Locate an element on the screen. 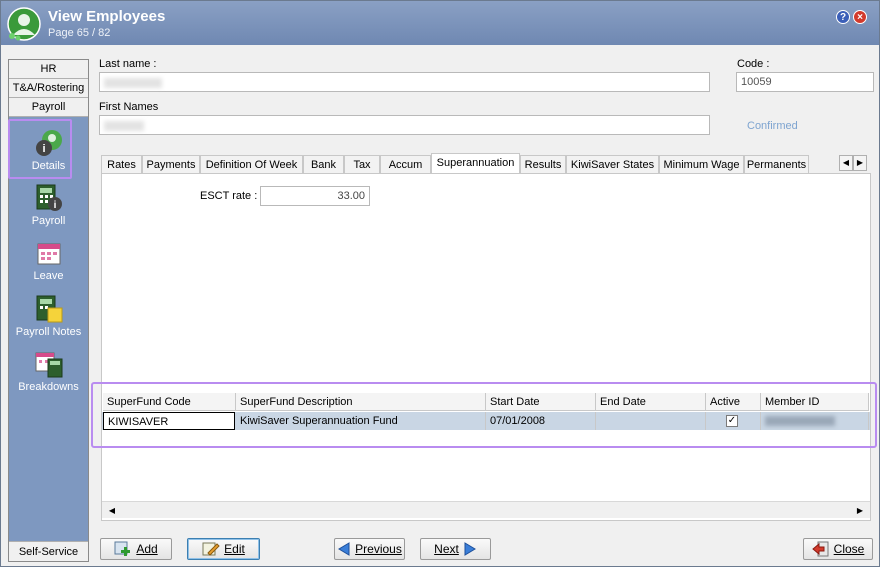 The width and height of the screenshot is (880, 567). previous-button: Previous is located at coordinates (369, 549).